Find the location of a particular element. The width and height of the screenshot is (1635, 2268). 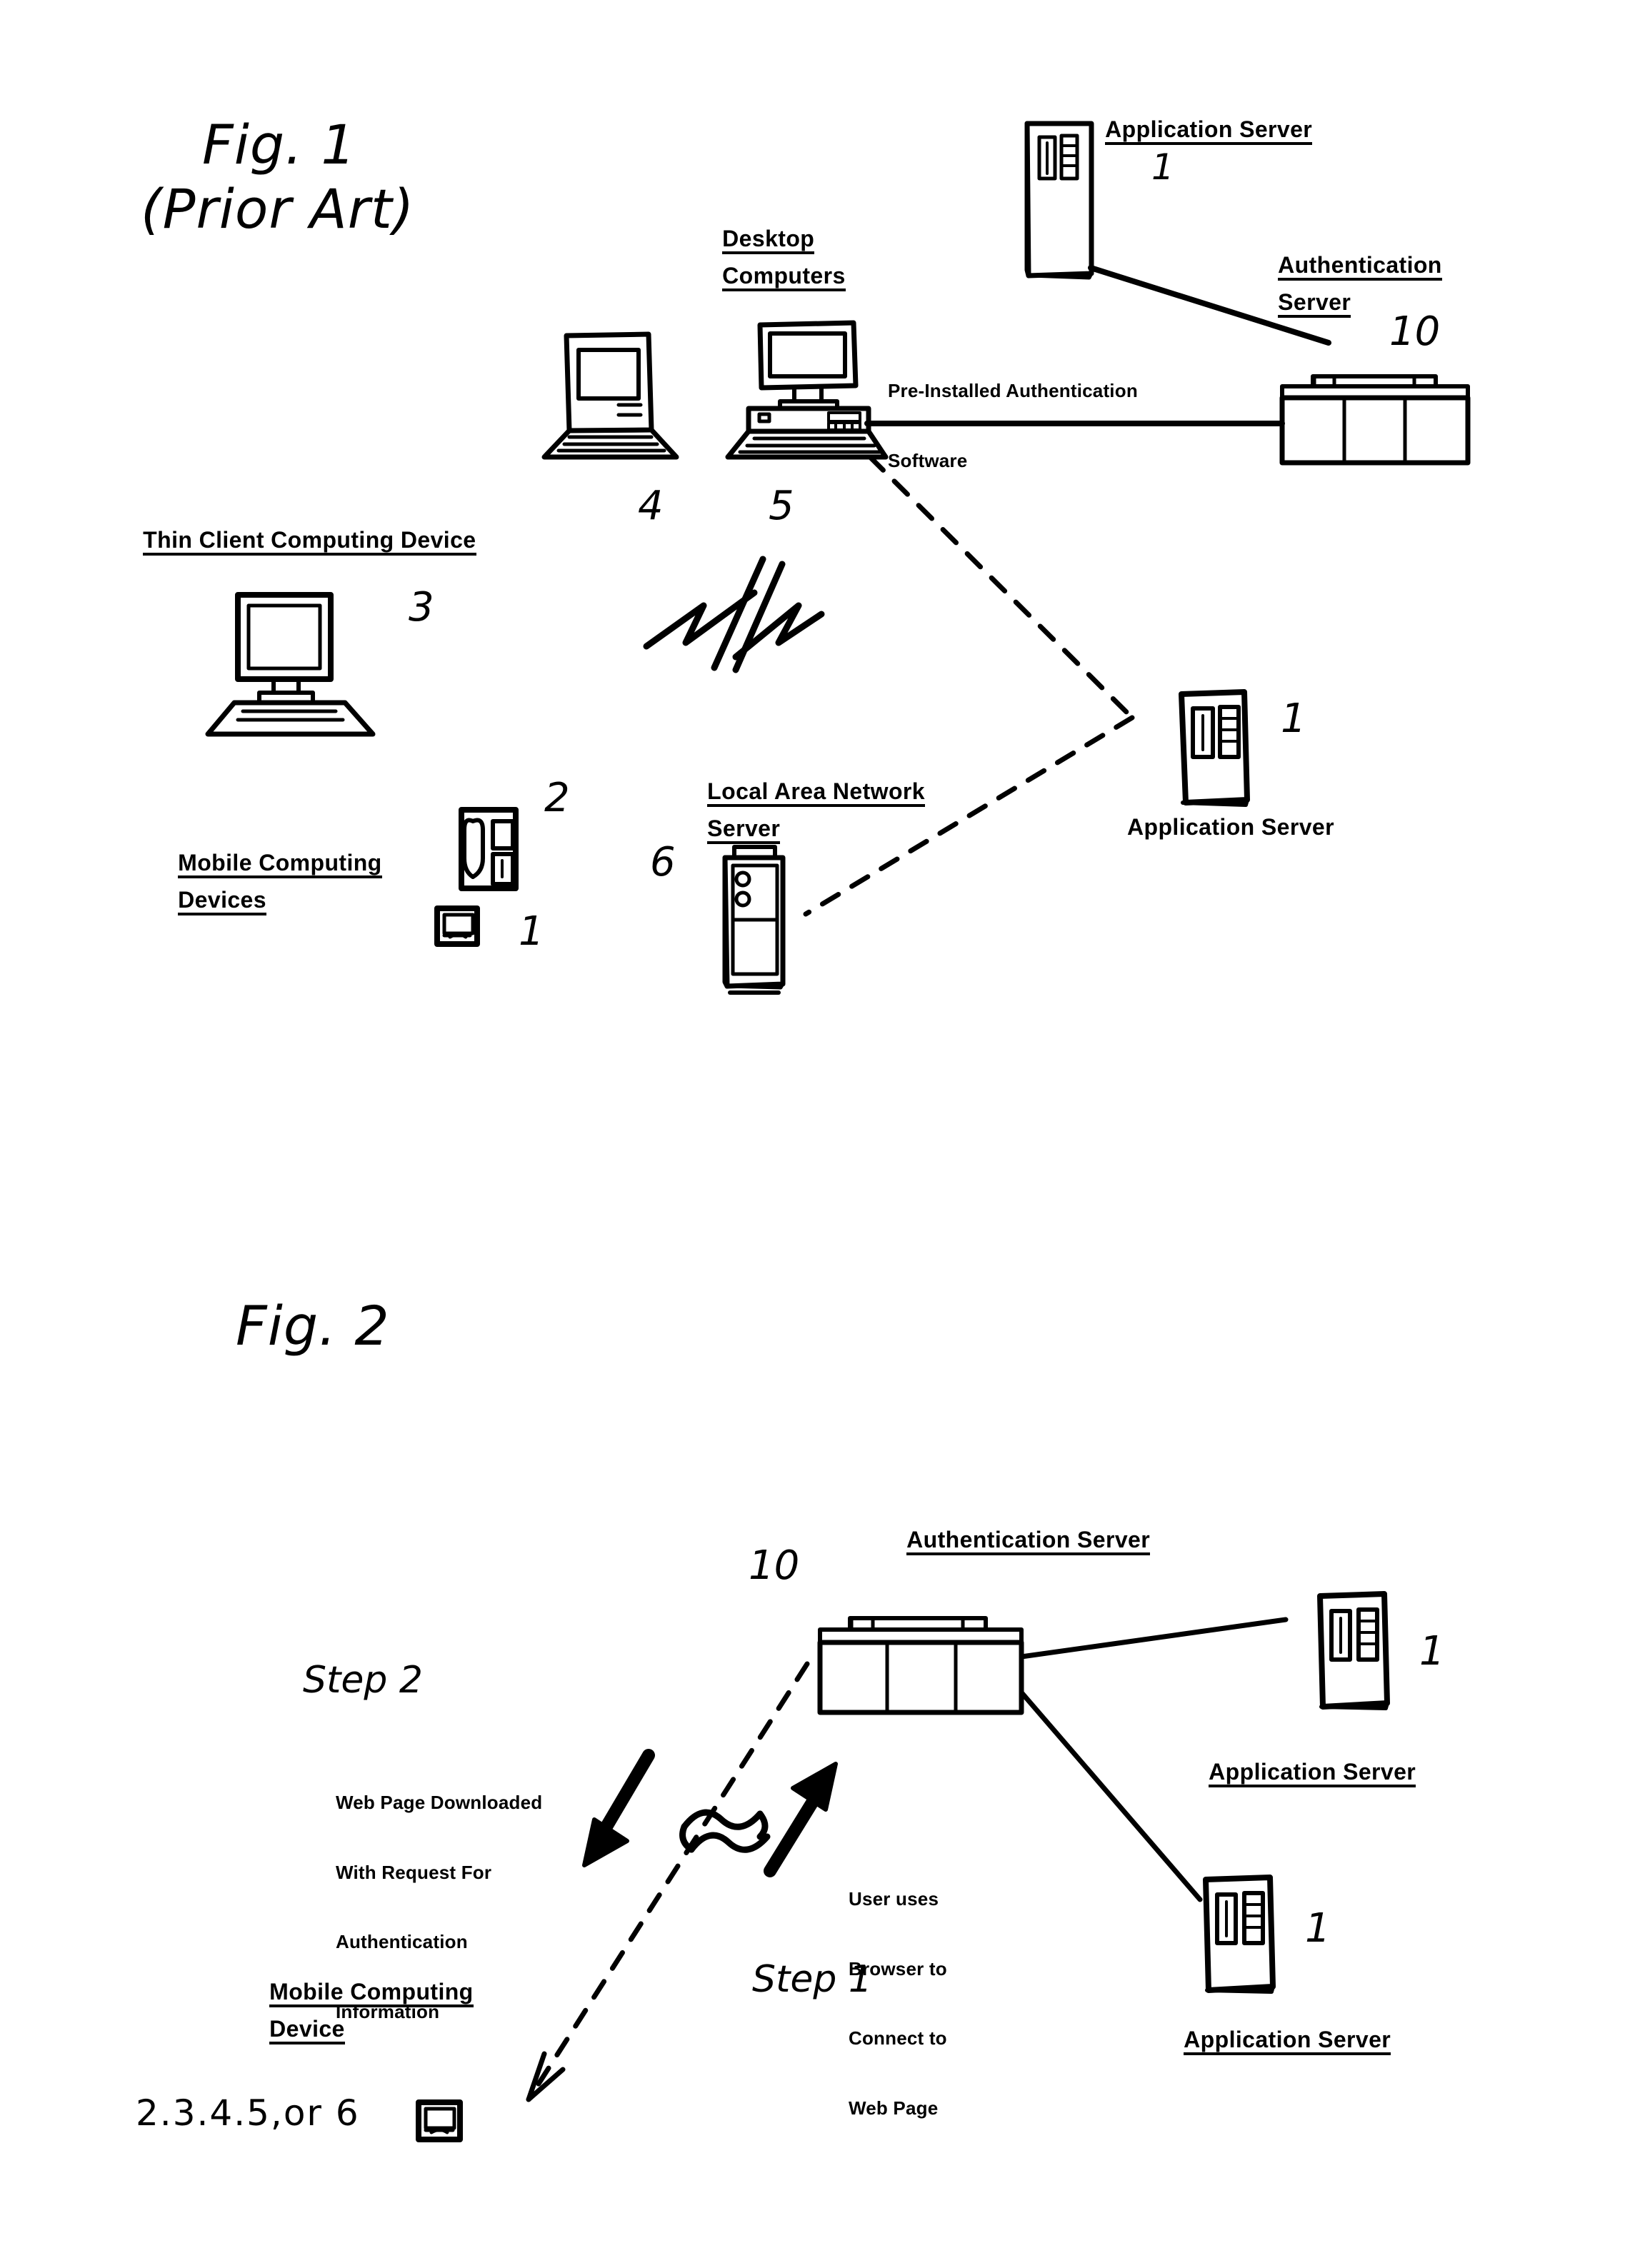

fig1-label-mobile-devices-line2: Devices is located at coordinates (208, 902).